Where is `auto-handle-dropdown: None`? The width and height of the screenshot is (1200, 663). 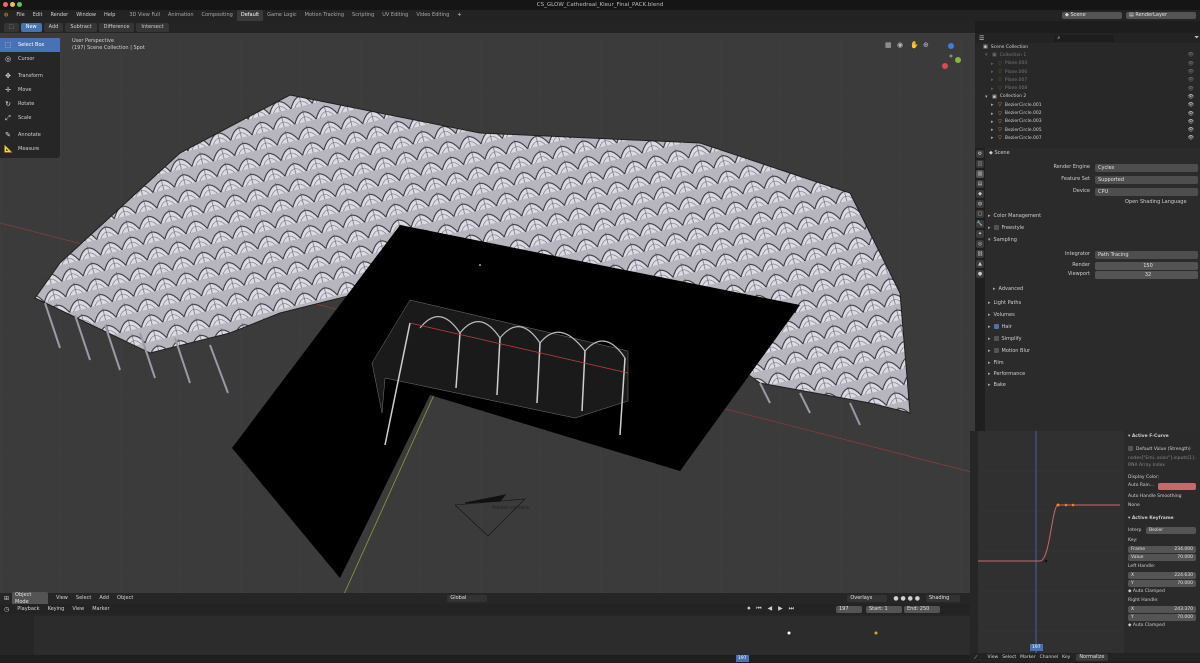
auto-handle-dropdown: None is located at coordinates (1134, 506).